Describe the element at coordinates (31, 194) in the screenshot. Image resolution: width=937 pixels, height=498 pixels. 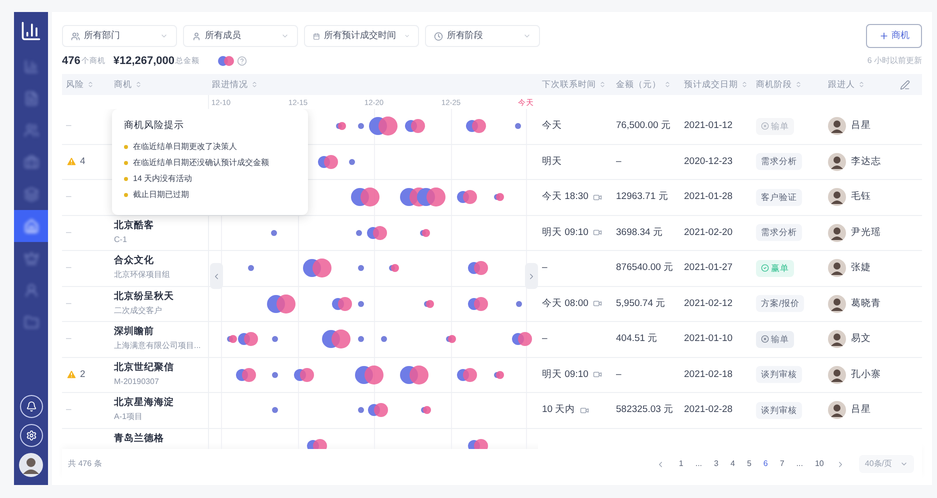
I see `layers-icon` at that location.